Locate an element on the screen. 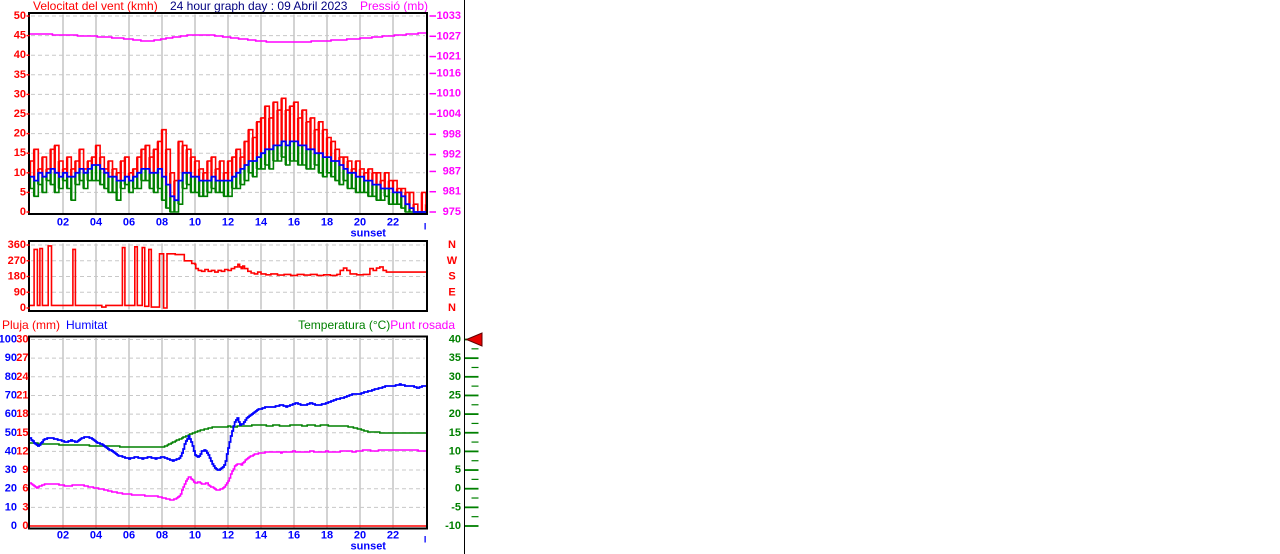 This screenshot has height=554, width=1280. pressure-tick-label: 981 is located at coordinates (452, 192).